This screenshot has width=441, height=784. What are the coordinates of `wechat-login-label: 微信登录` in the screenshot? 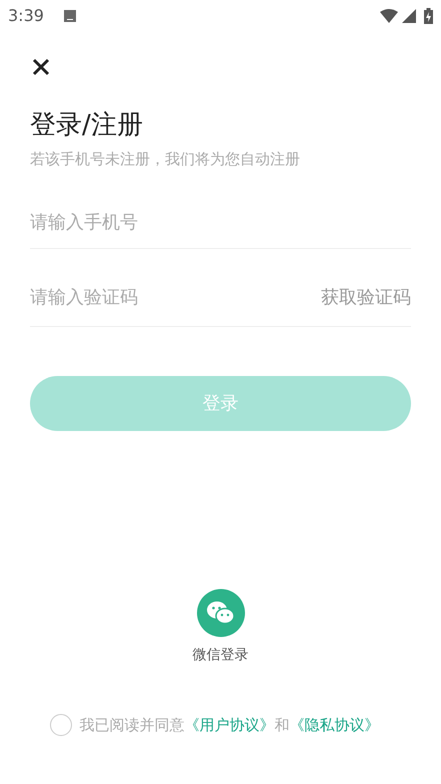 It's located at (220, 655).